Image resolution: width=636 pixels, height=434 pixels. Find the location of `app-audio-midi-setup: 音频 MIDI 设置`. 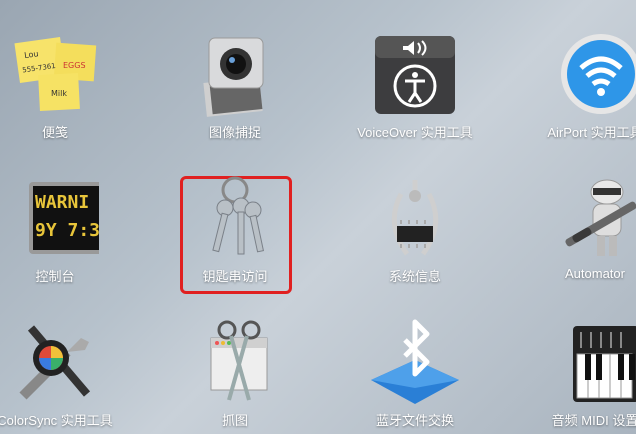

app-audio-midi-setup: 音频 MIDI 设置 is located at coordinates (583, 373).